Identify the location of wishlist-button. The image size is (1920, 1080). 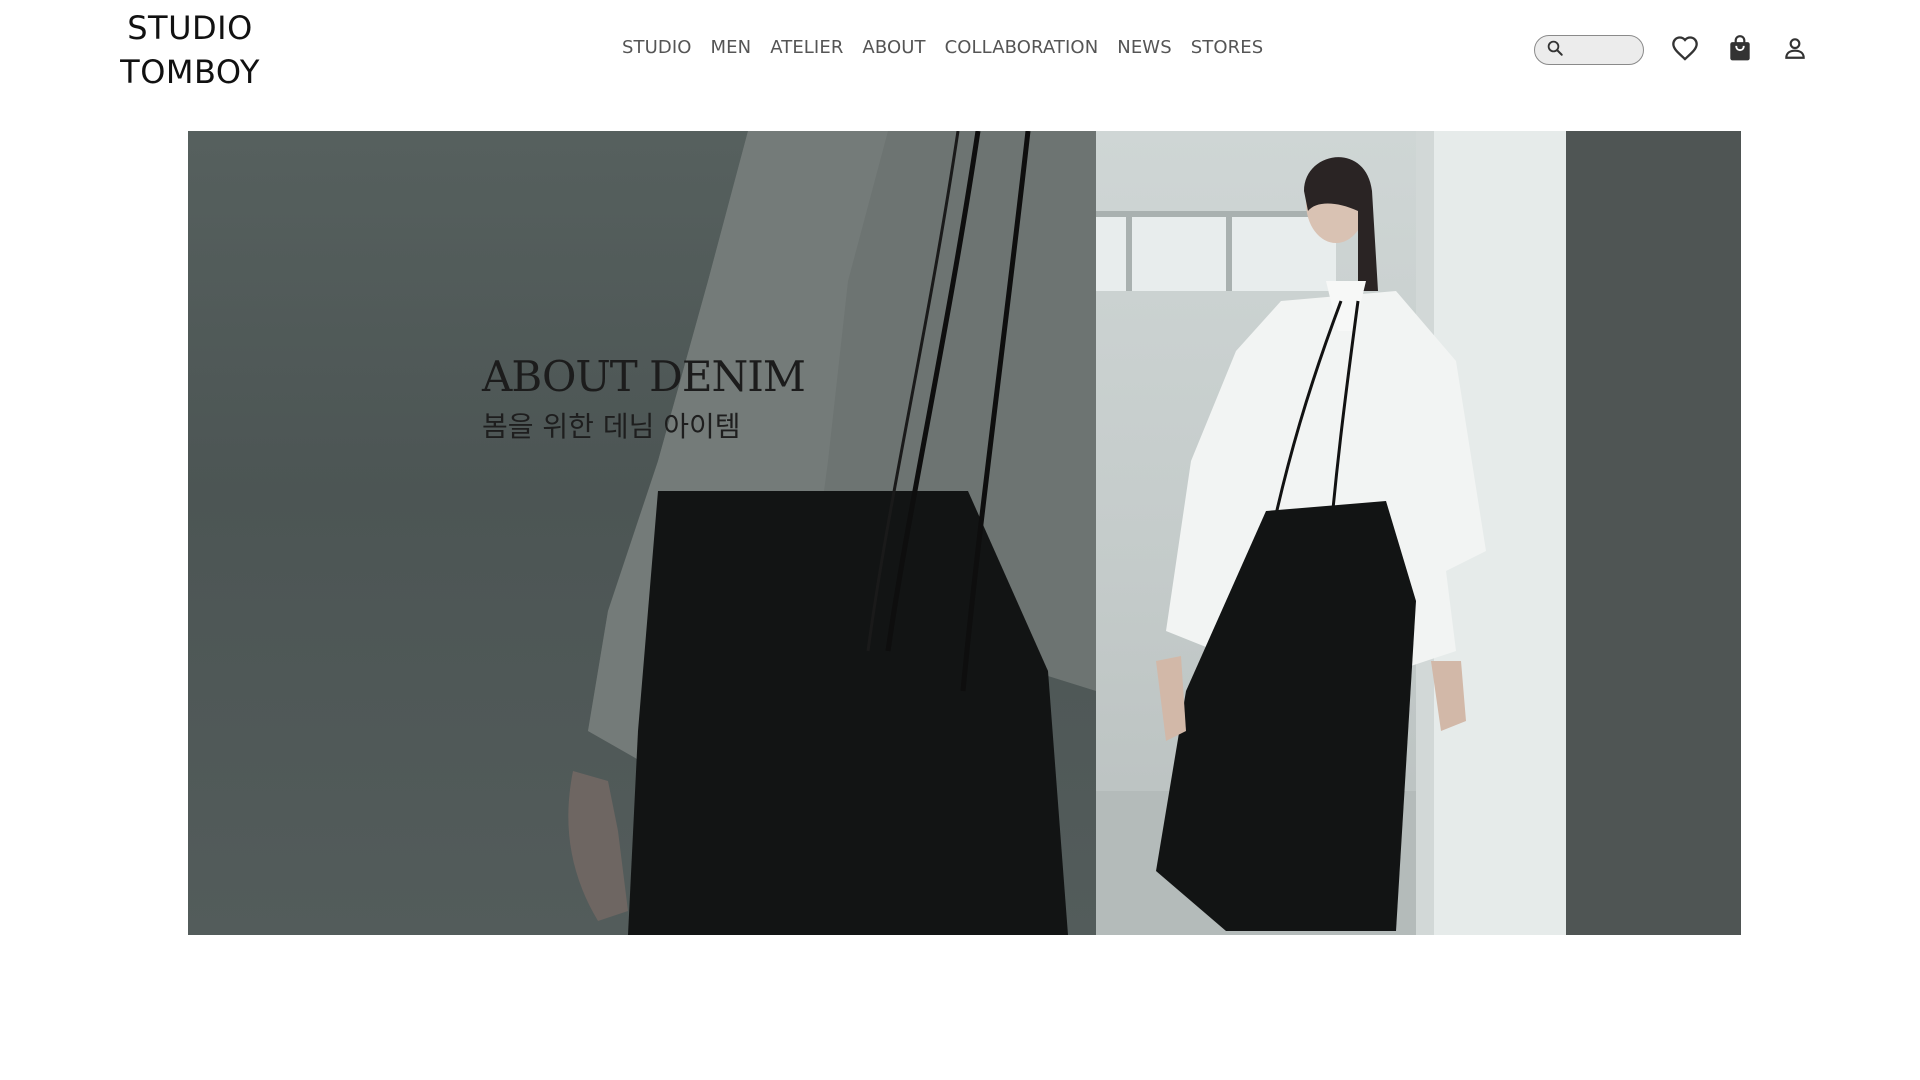
(1685, 50).